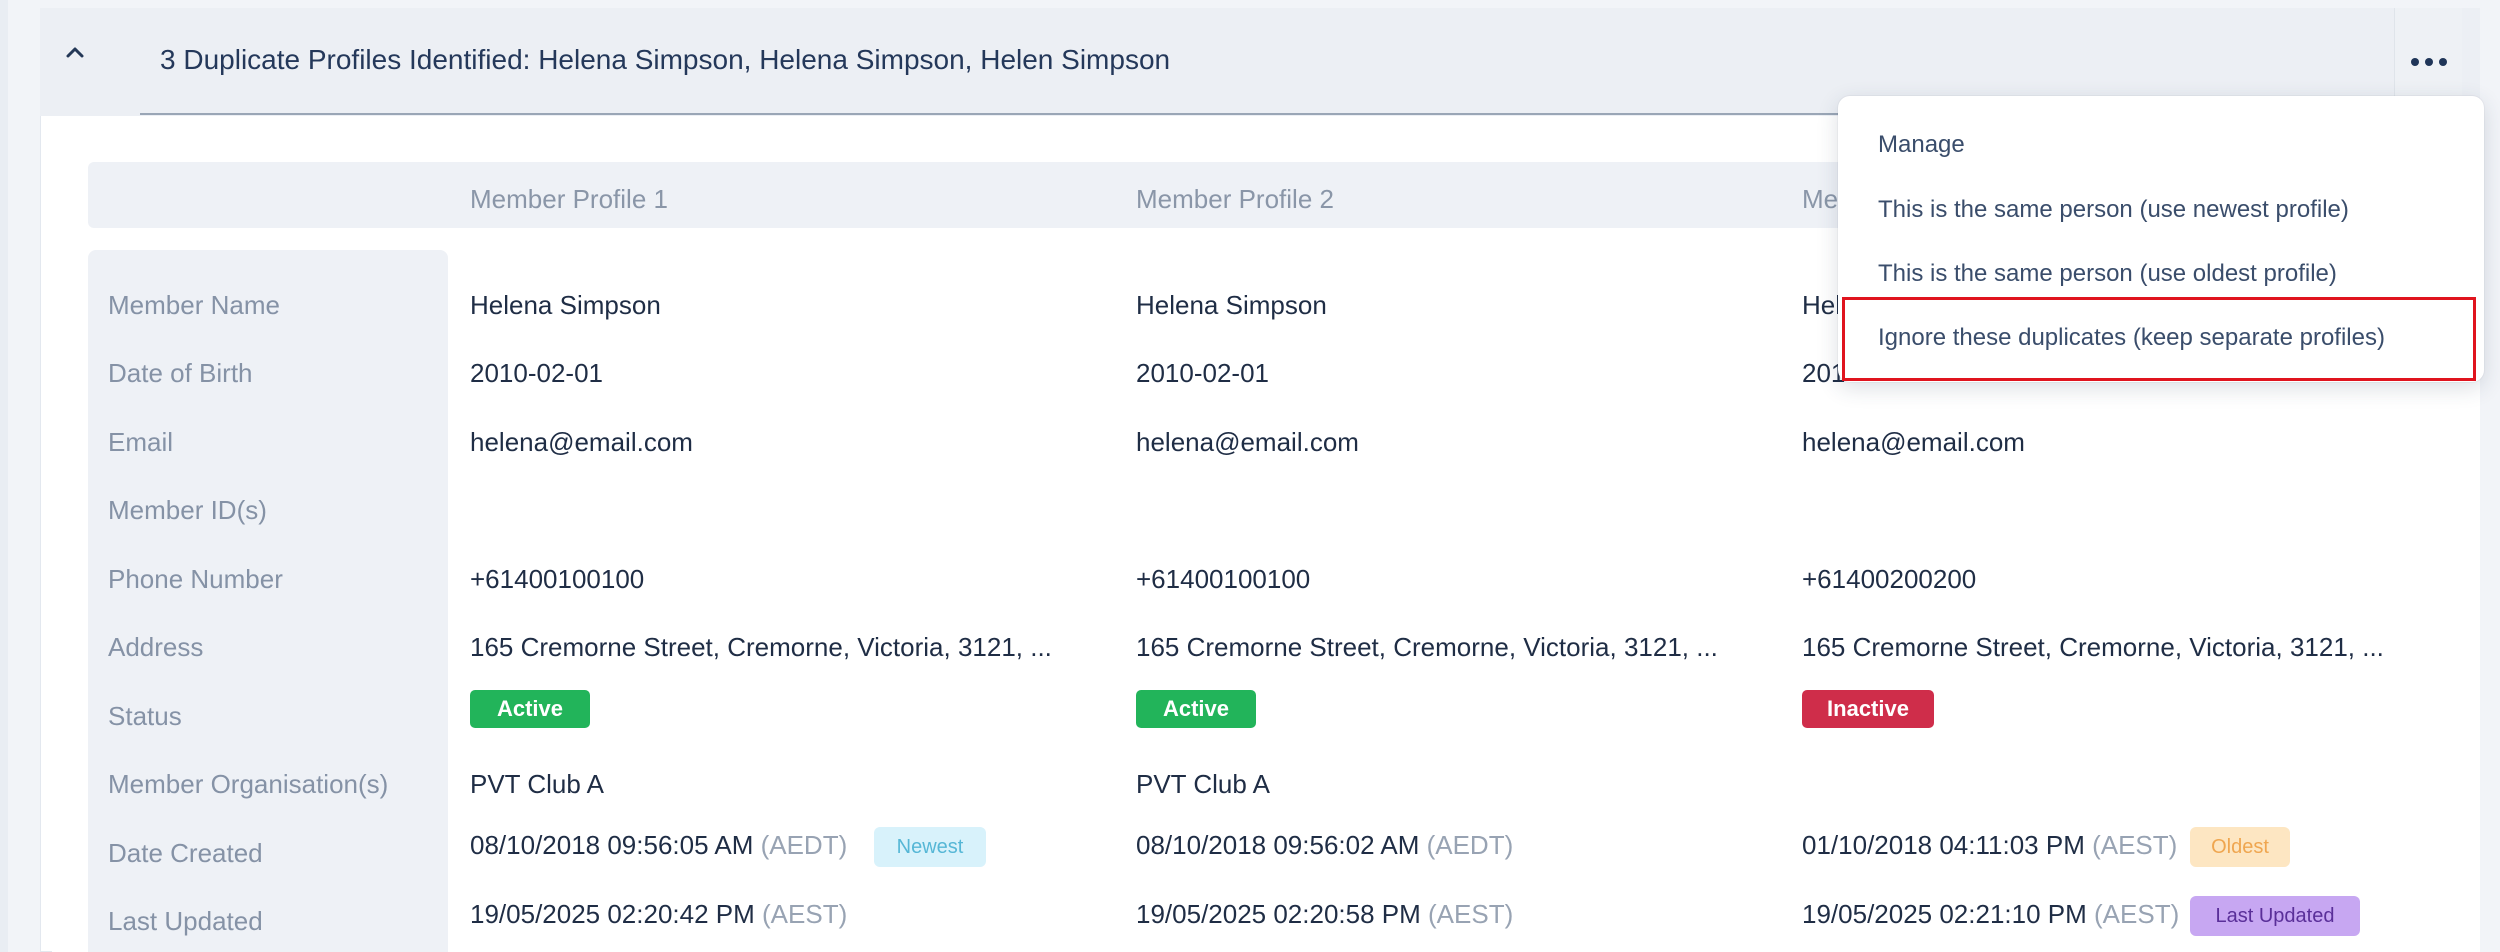 The width and height of the screenshot is (2500, 952). What do you see at coordinates (612, 845) in the screenshot?
I see `profile-1-created-value: 08/10/2018 09:56:05 AM` at bounding box center [612, 845].